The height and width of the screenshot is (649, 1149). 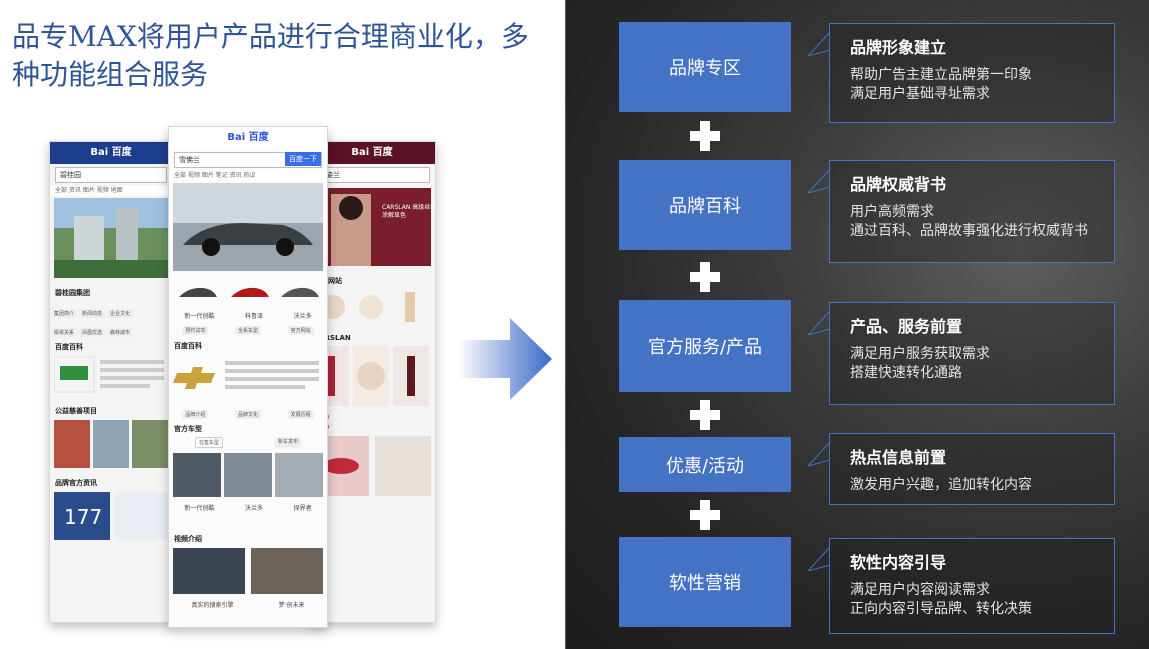 I want to click on price-2: ¥139, so click(x=372, y=428).